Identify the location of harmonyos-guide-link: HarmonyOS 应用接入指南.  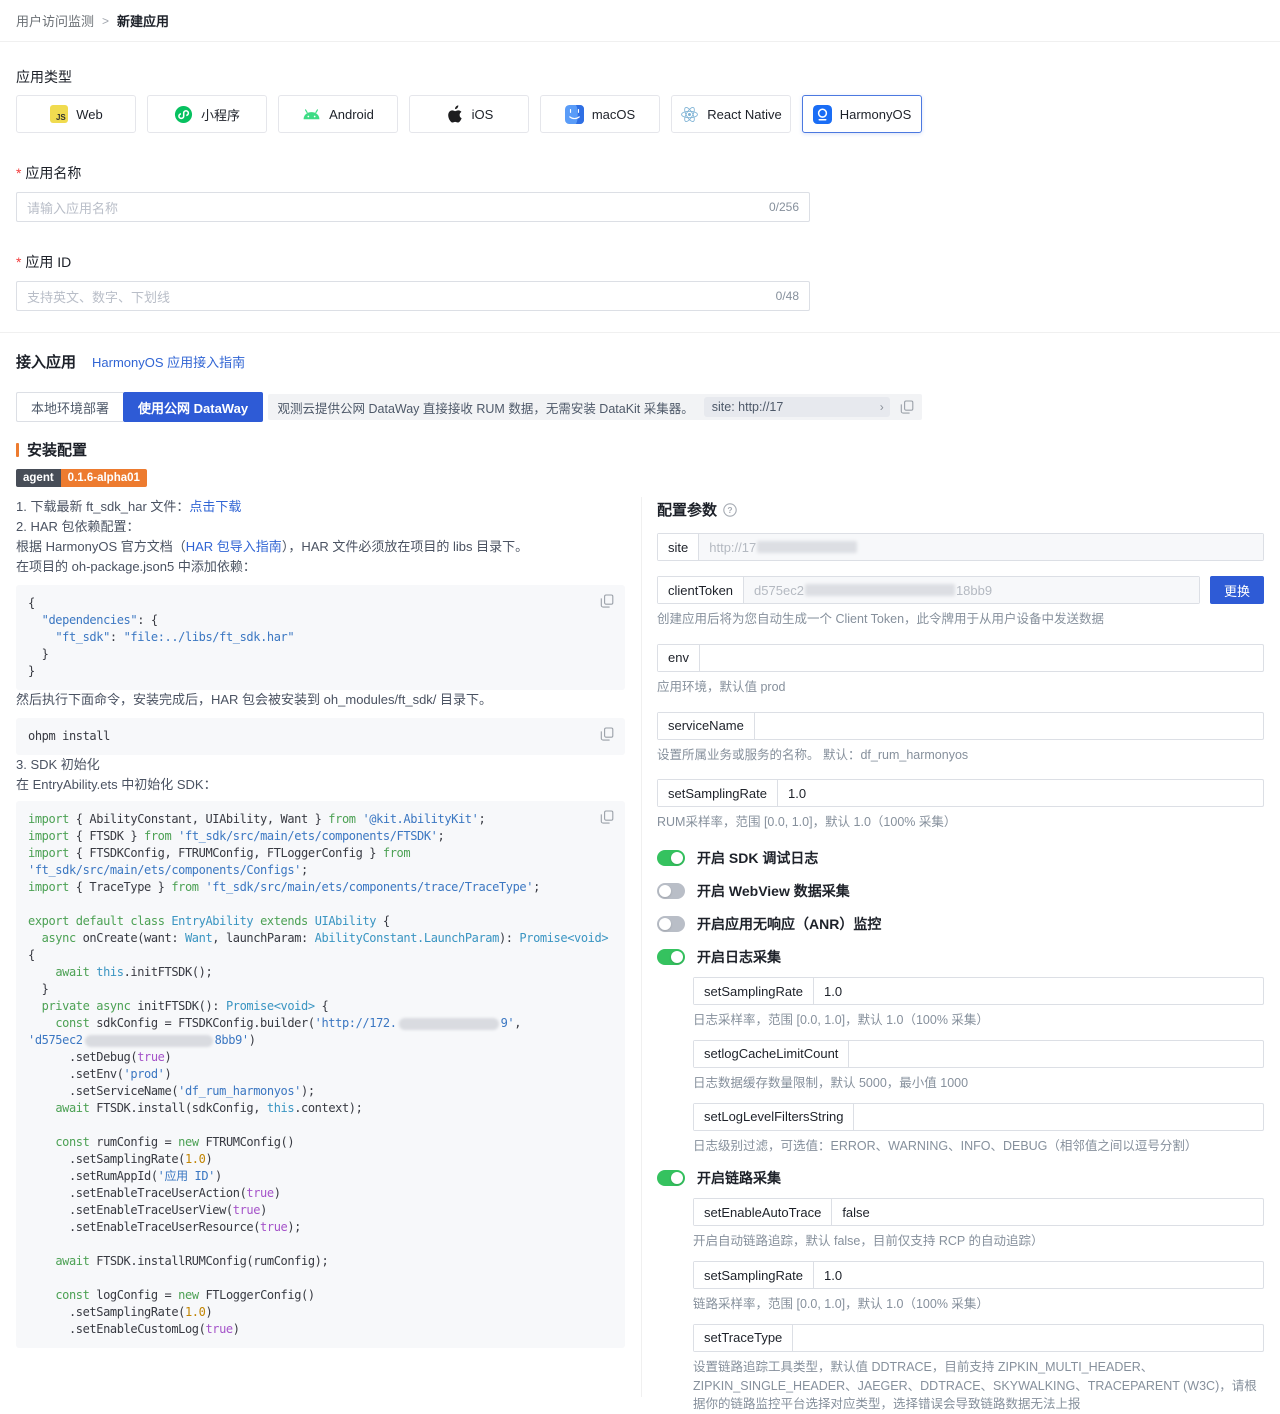
(168, 361).